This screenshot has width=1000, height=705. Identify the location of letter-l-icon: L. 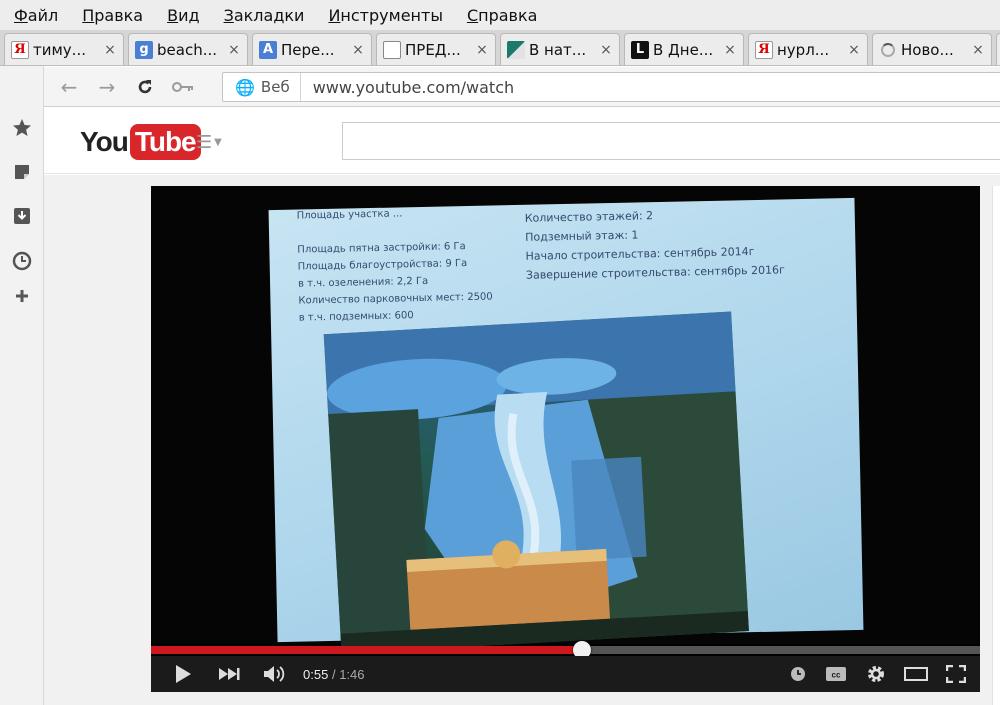
(640, 49).